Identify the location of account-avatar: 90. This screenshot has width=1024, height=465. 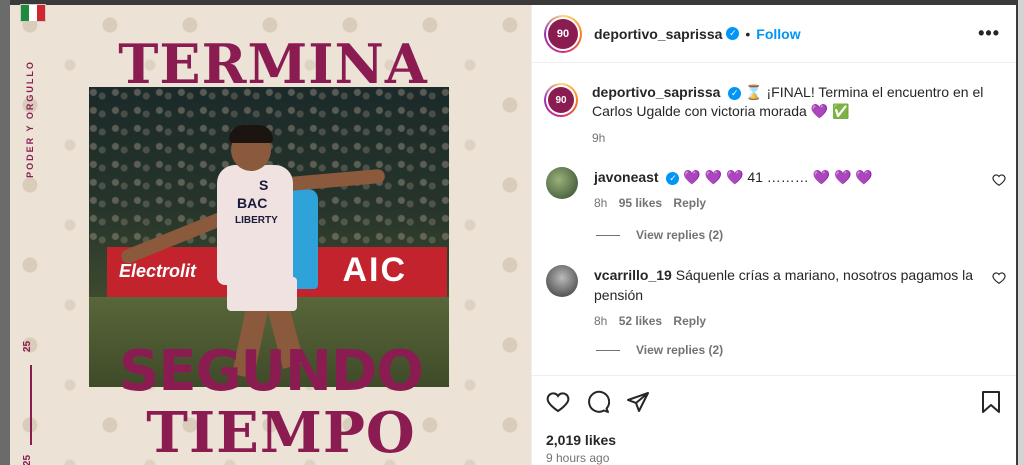
(563, 33).